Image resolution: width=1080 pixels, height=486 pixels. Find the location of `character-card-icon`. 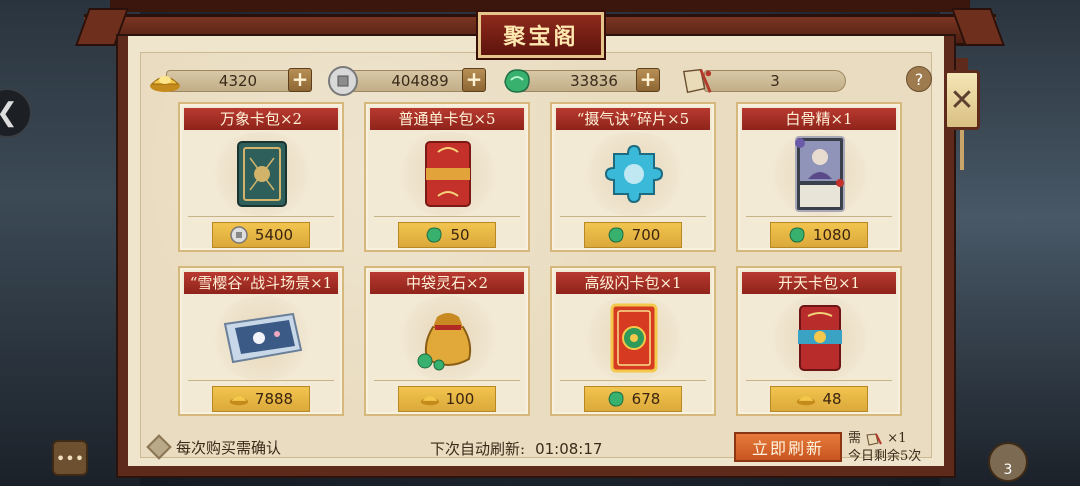

character-card-icon is located at coordinates (820, 174).